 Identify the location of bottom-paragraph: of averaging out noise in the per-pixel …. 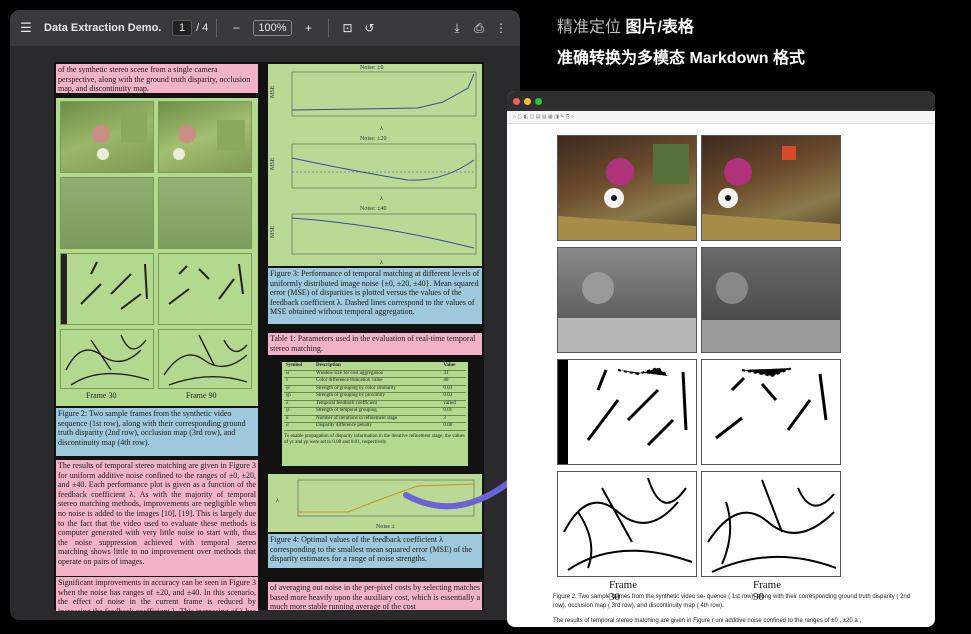
(375, 596).